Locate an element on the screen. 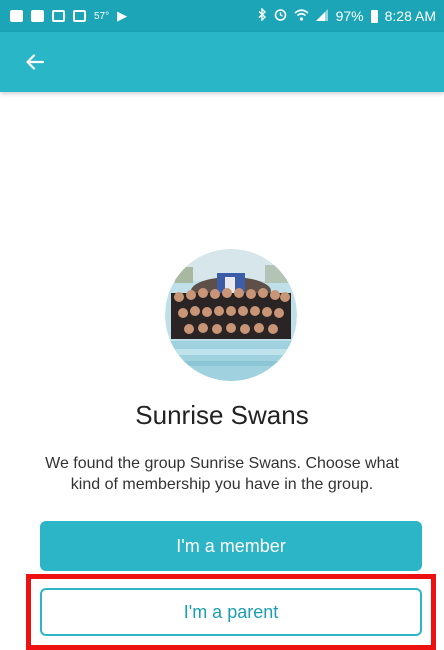 This screenshot has height=650, width=444. alarm-icon is located at coordinates (280, 16).